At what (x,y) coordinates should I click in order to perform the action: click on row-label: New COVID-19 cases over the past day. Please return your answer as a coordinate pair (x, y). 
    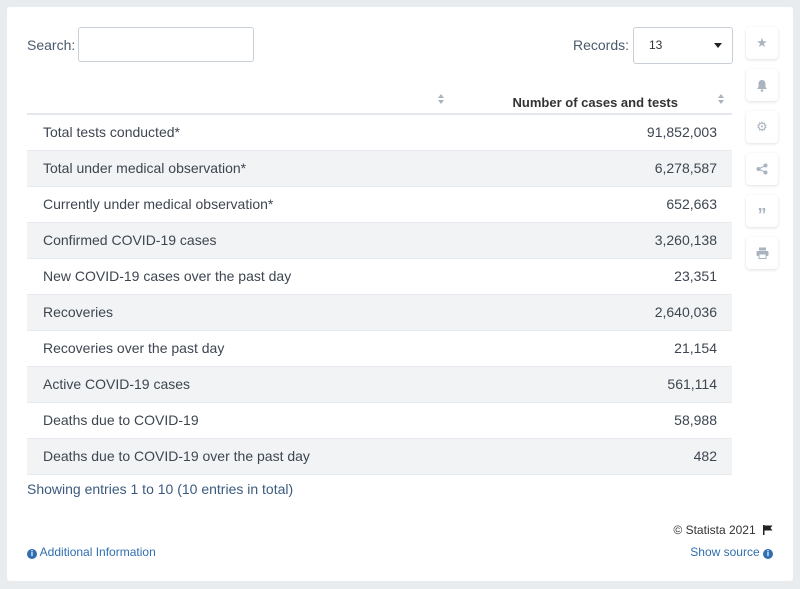
    Looking at the image, I should click on (167, 276).